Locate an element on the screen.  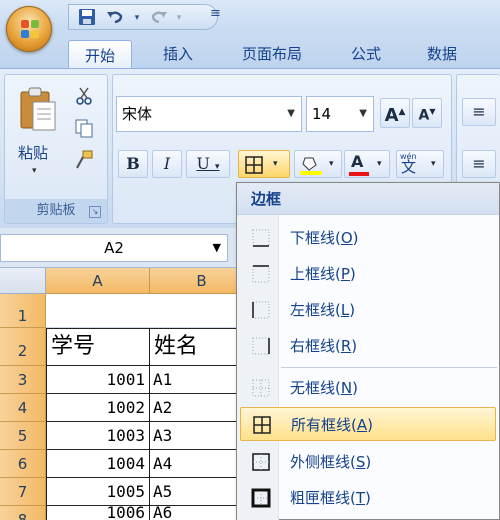
phonetic-button: wén 文 ▾ is located at coordinates (420, 164).